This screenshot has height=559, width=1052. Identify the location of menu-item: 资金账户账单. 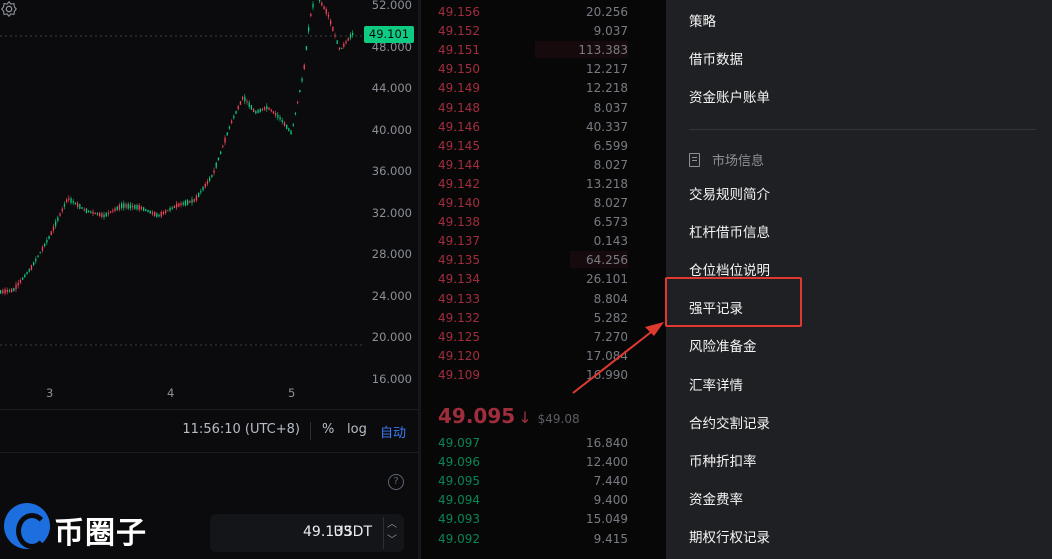
(729, 96).